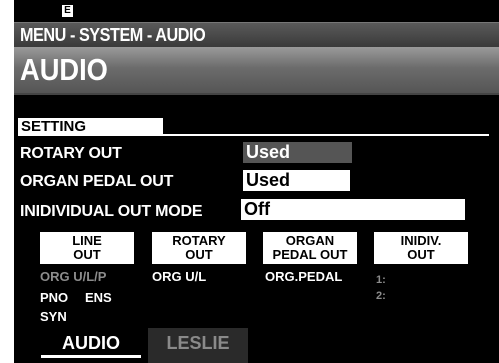 This screenshot has height=363, width=499. I want to click on line-out-assign-organ: ORG U/L/P, so click(73, 276).